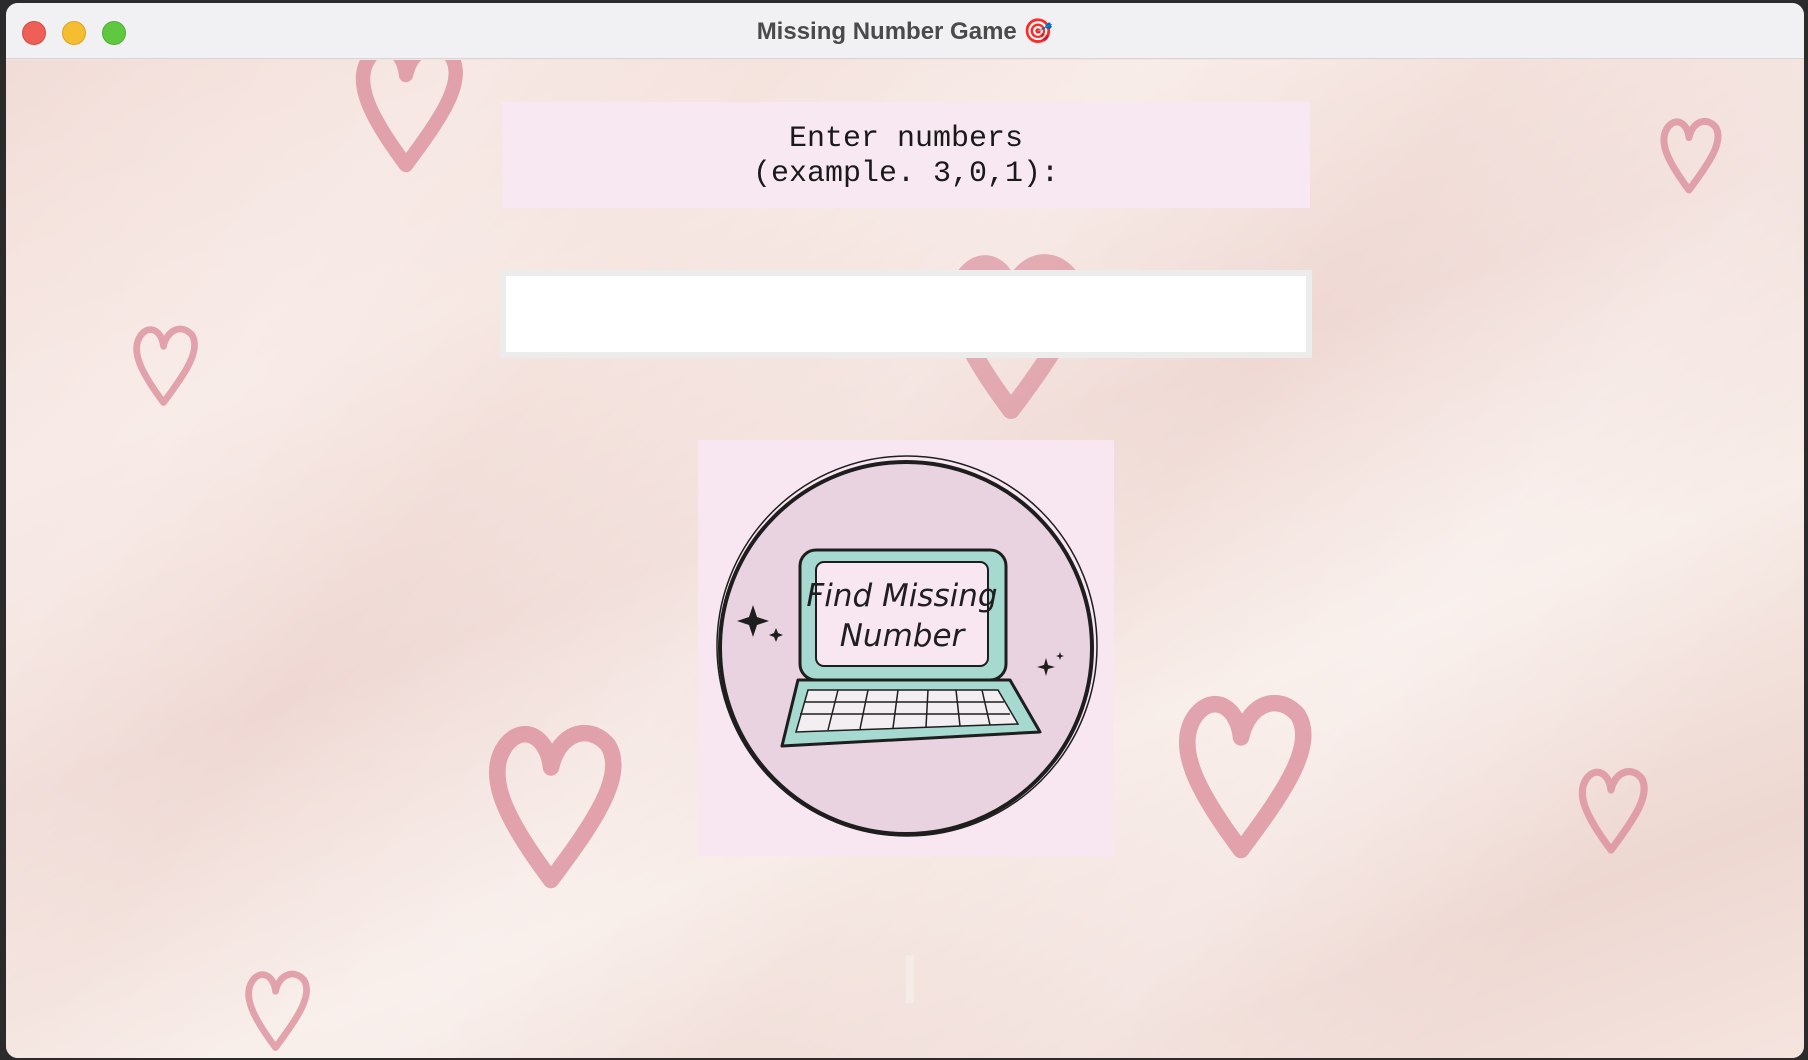 The height and width of the screenshot is (1060, 1808). What do you see at coordinates (906, 139) in the screenshot?
I see `prompt-line-1: Enter numbers` at bounding box center [906, 139].